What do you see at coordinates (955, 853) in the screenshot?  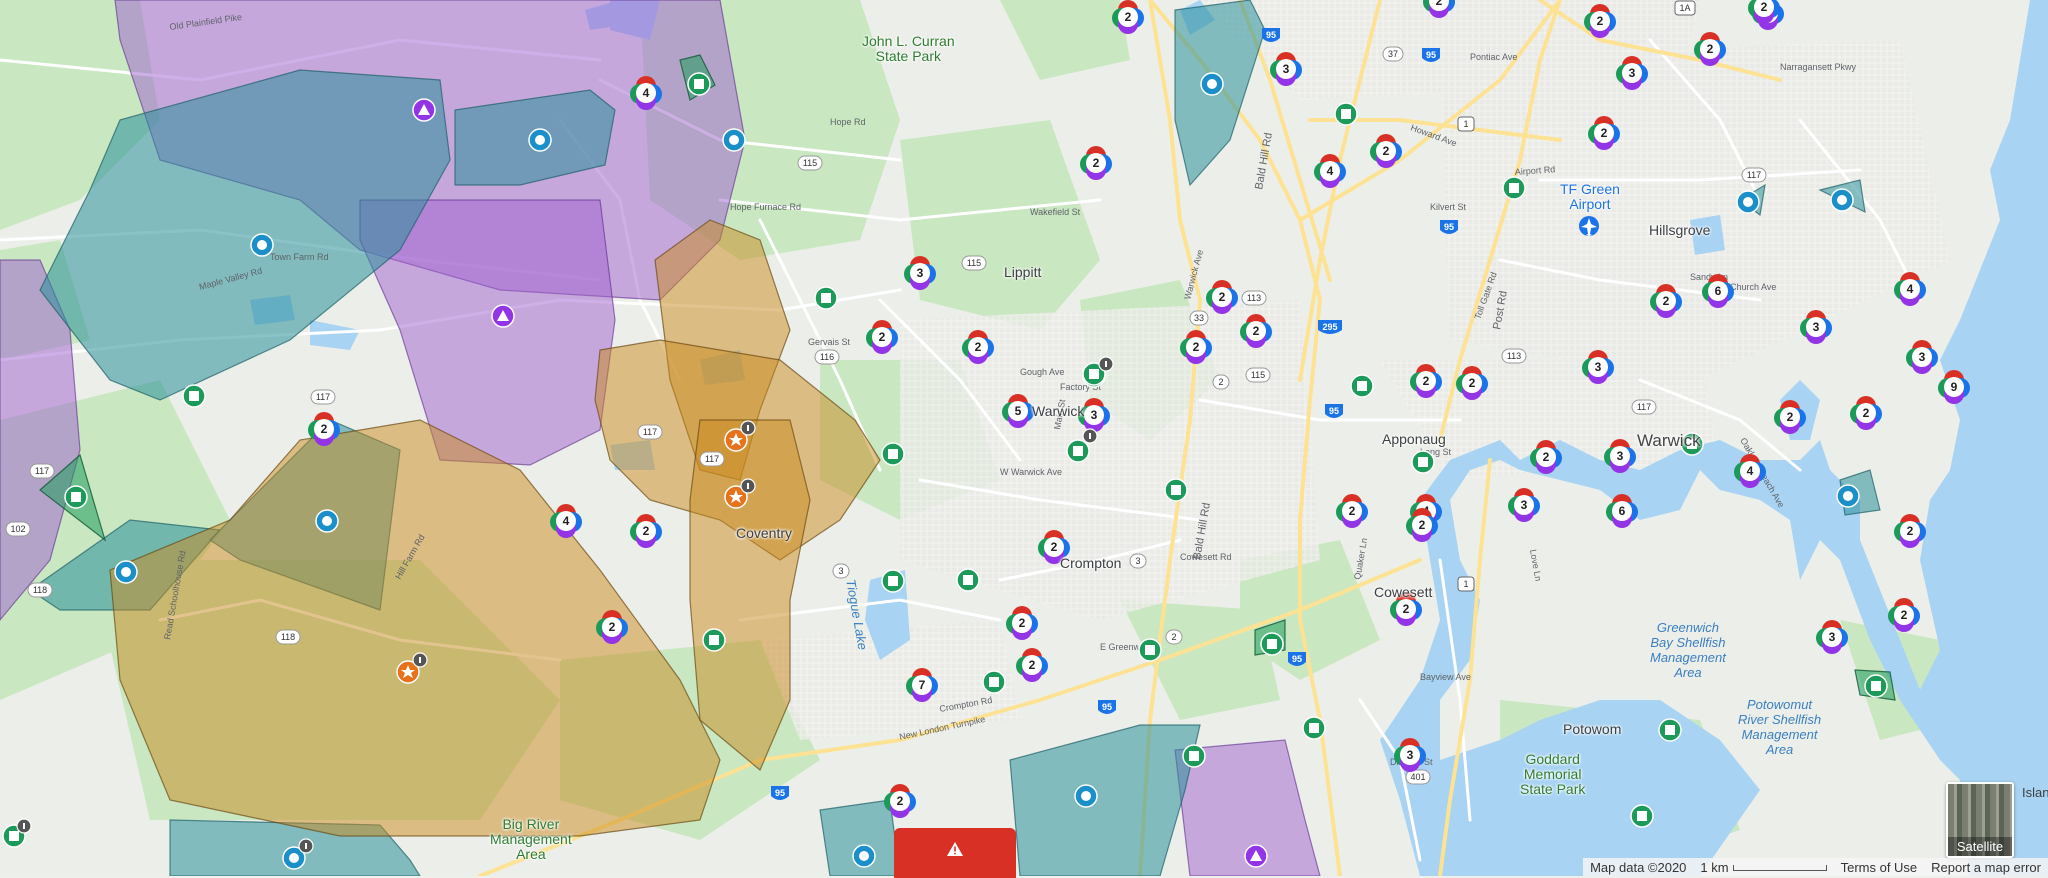 I see `alert-button` at bounding box center [955, 853].